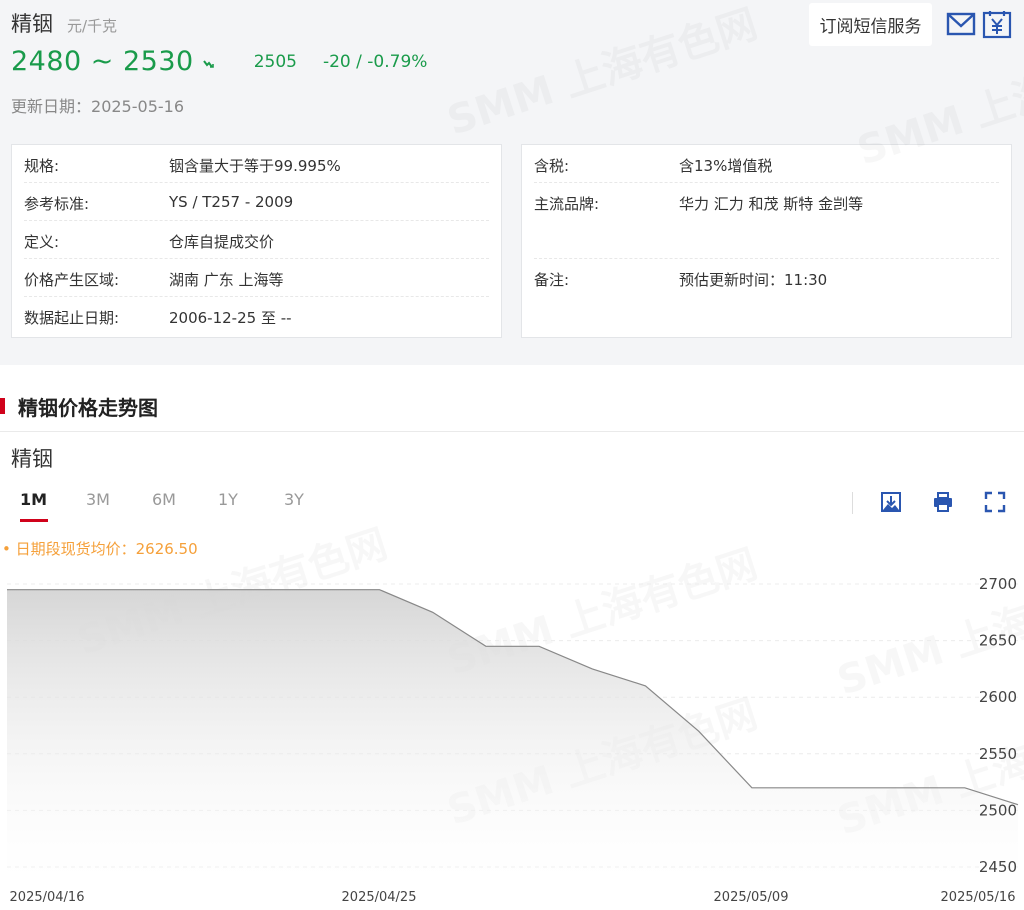  Describe the element at coordinates (512, 431) in the screenshot. I see `divider` at that location.